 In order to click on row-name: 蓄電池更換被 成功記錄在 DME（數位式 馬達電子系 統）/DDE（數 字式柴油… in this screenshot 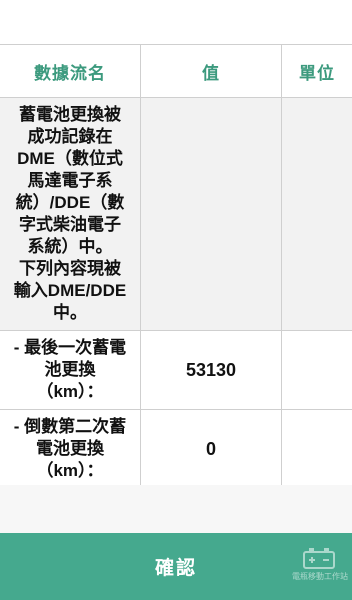, I will do `click(70, 213)`.